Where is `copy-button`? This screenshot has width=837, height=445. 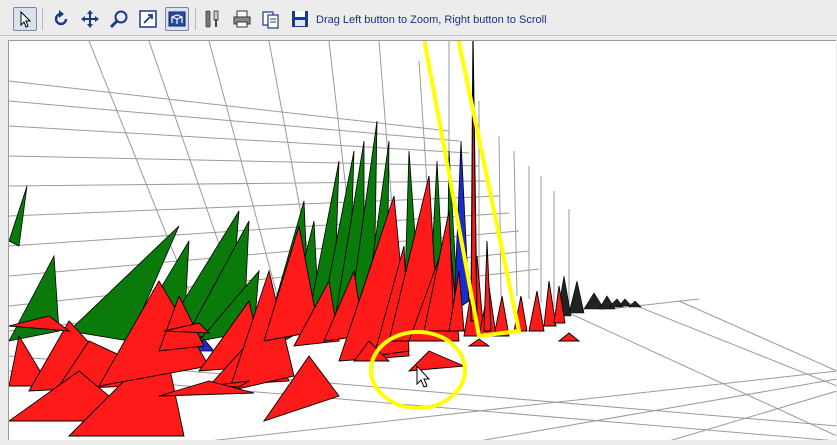
copy-button is located at coordinates (271, 19).